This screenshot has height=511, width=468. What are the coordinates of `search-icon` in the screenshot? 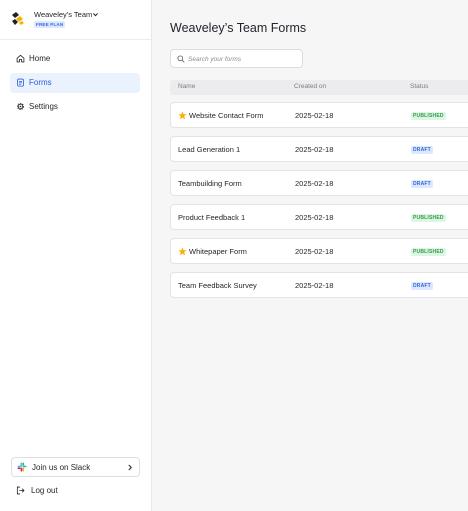 It's located at (181, 59).